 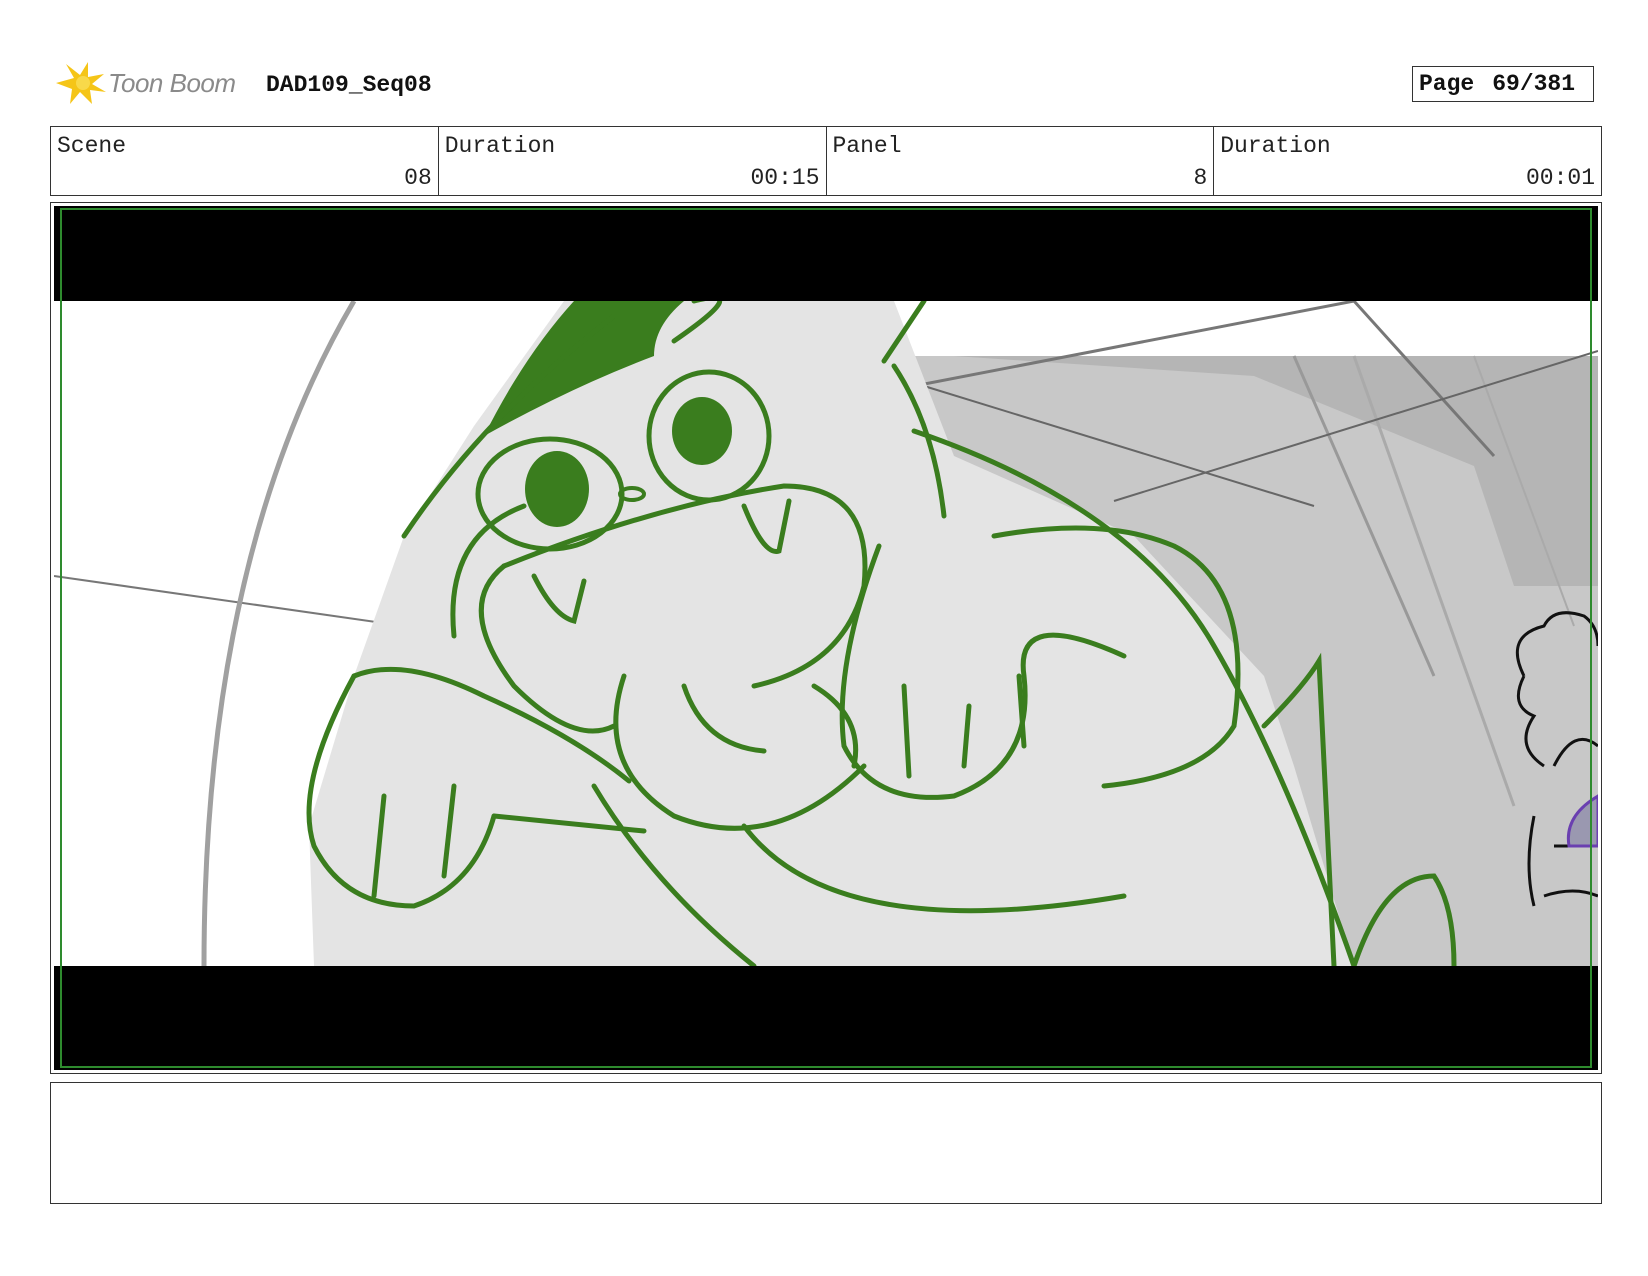 What do you see at coordinates (827, 83) in the screenshot?
I see `page-header: Toon Boom DAD109_Seq08 Page 69/381` at bounding box center [827, 83].